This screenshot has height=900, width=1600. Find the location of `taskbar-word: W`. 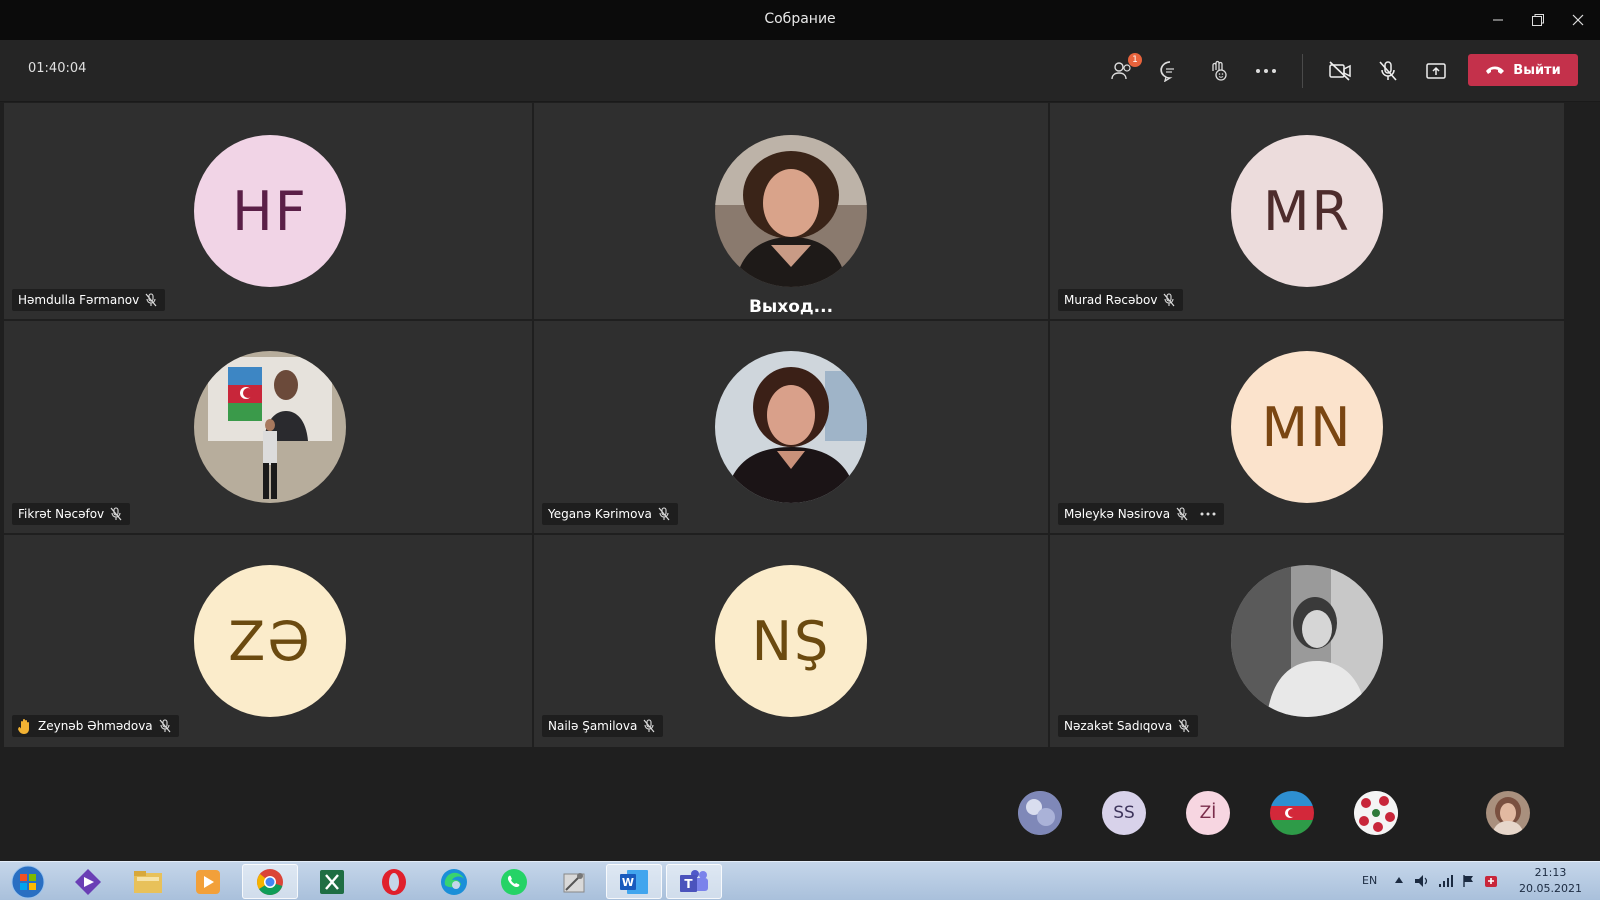

taskbar-word: W is located at coordinates (634, 881).